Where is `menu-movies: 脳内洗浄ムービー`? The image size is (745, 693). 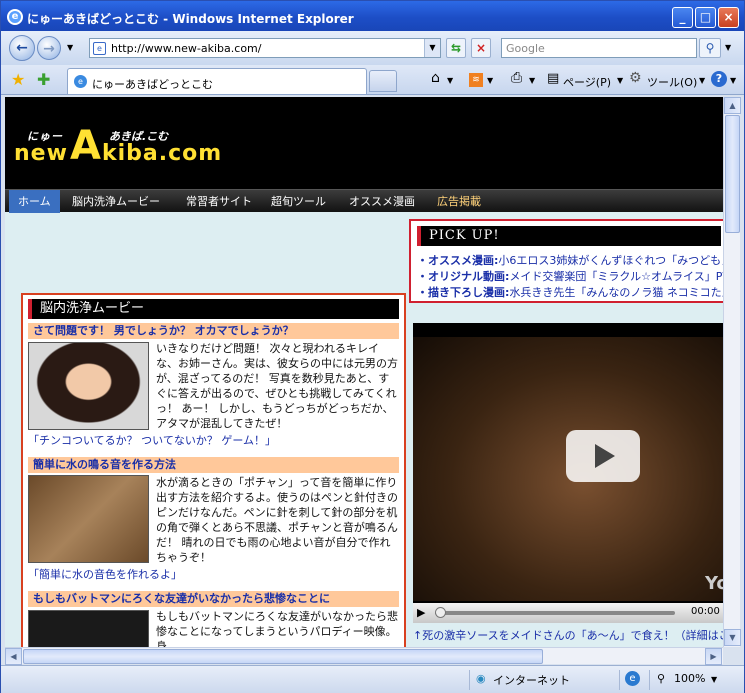 menu-movies: 脳内洗浄ムービー is located at coordinates (116, 201).